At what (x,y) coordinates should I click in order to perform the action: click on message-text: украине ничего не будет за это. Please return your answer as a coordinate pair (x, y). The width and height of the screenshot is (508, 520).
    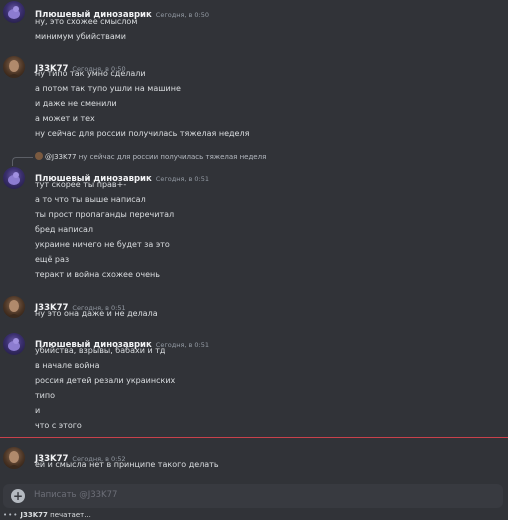
    Looking at the image, I should click on (102, 244).